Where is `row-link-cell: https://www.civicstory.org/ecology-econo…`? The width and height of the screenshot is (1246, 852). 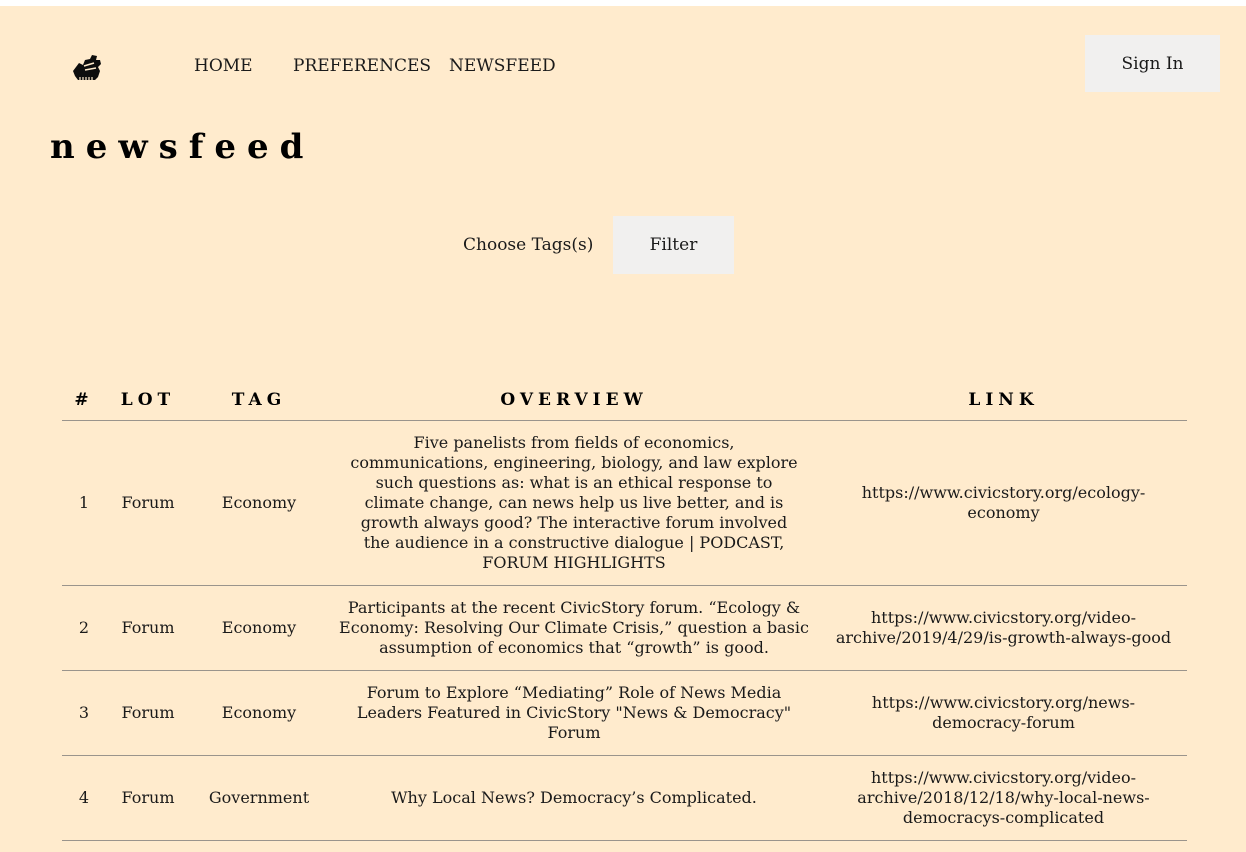
row-link-cell: https://www.civicstory.org/ecology-econo… is located at coordinates (1003, 503).